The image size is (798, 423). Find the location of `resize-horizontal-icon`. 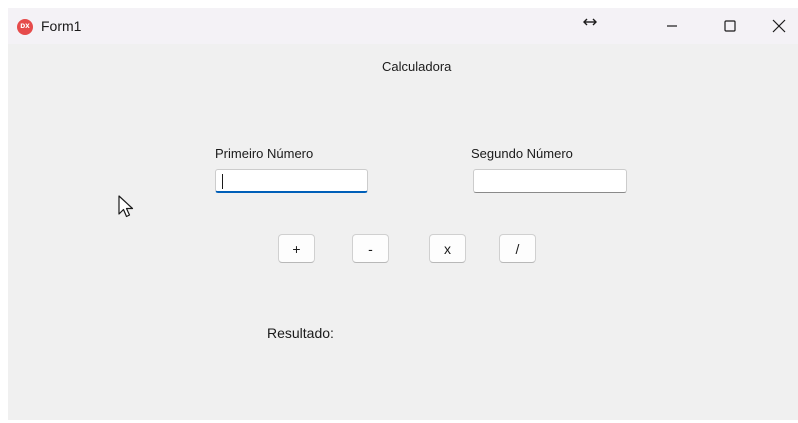

resize-horizontal-icon is located at coordinates (590, 22).